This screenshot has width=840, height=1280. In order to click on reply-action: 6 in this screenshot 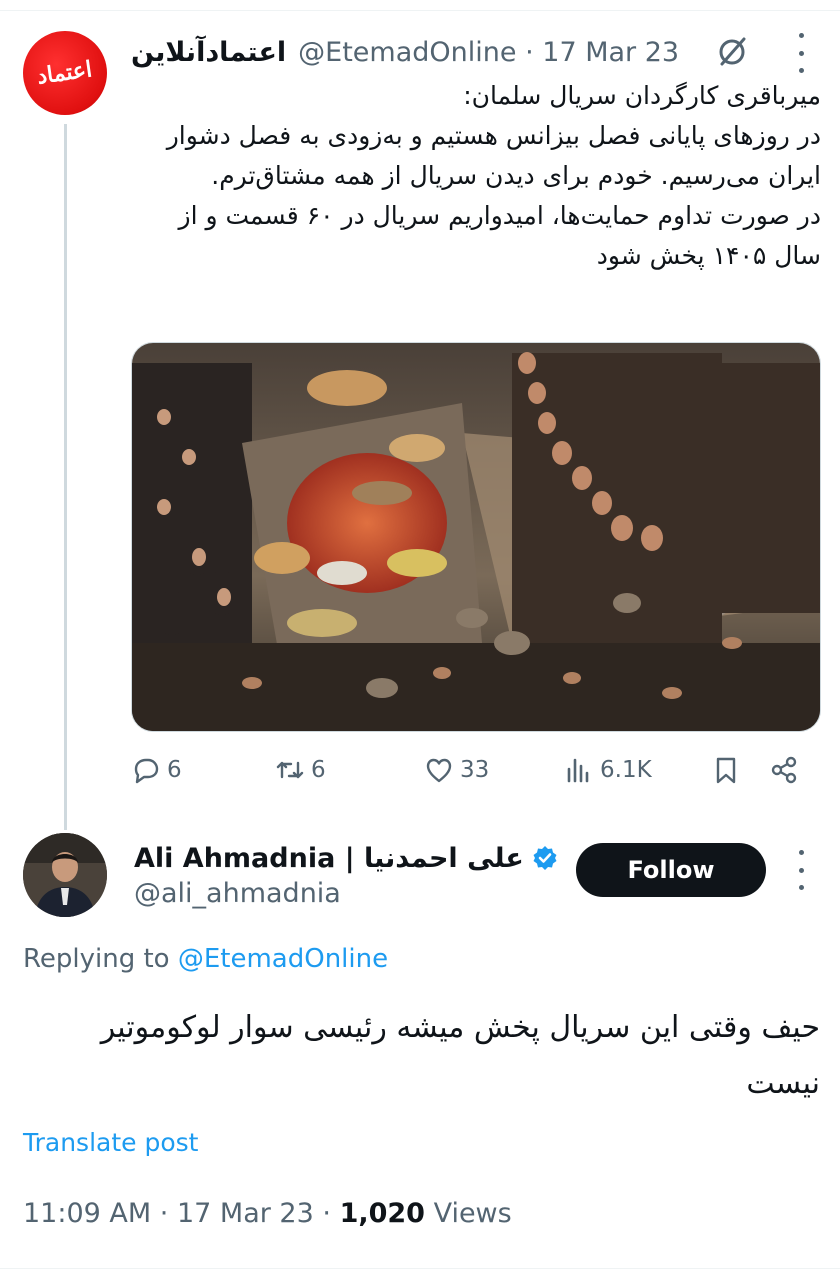, I will do `click(156, 770)`.